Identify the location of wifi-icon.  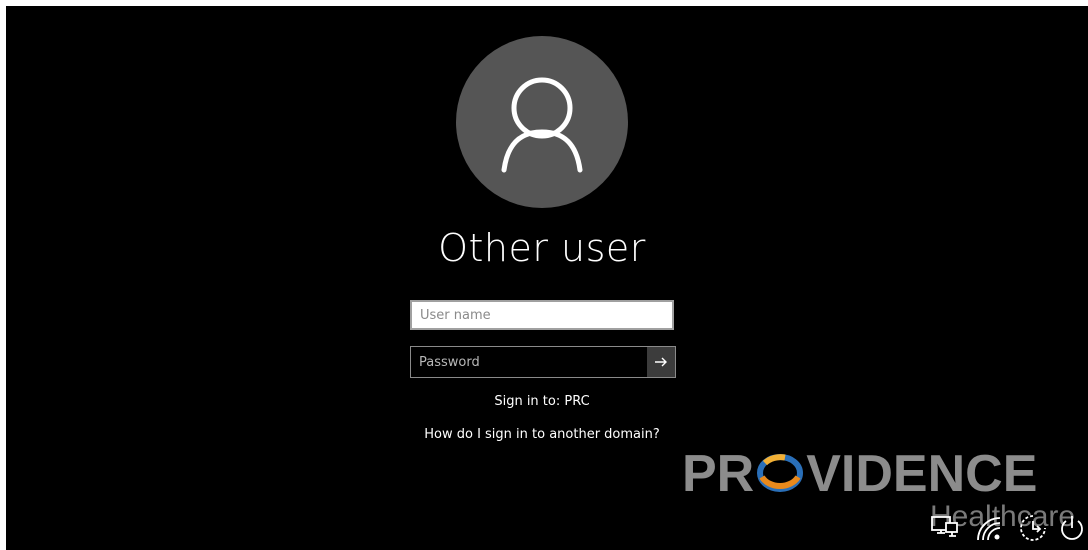
(988, 530).